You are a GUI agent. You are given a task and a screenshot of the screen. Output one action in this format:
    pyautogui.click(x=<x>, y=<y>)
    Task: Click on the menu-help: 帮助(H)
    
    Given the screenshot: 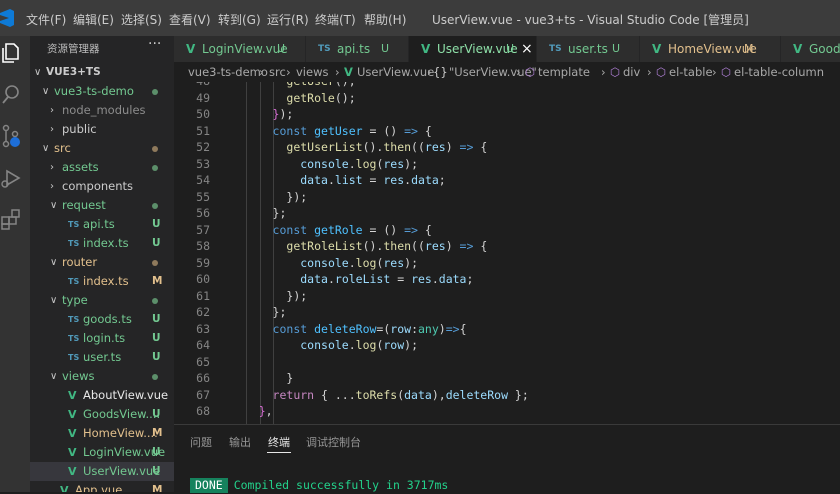 What is the action you would take?
    pyautogui.click(x=385, y=19)
    